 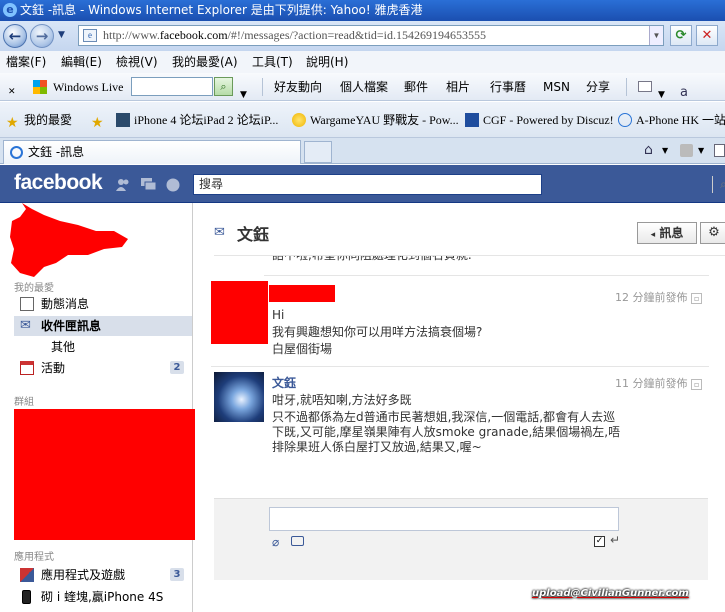 I want to click on search-input: 搜尋 ⌕, so click(x=459, y=184).